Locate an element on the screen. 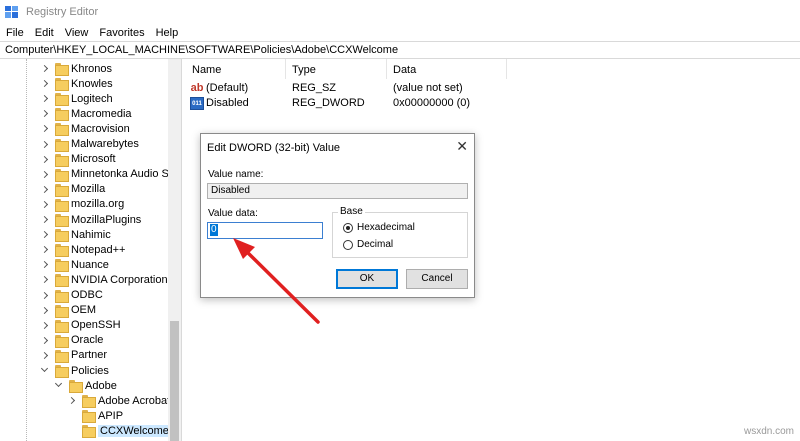 The image size is (800, 441). tree-item: Macromedia is located at coordinates (86, 114).